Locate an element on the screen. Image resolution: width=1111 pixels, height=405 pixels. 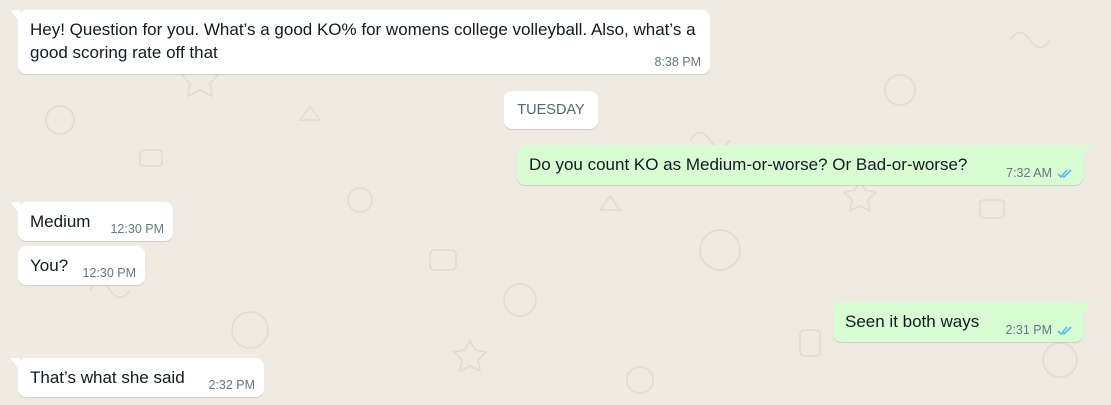
message-text: Seen it both ways is located at coordinates (912, 321).